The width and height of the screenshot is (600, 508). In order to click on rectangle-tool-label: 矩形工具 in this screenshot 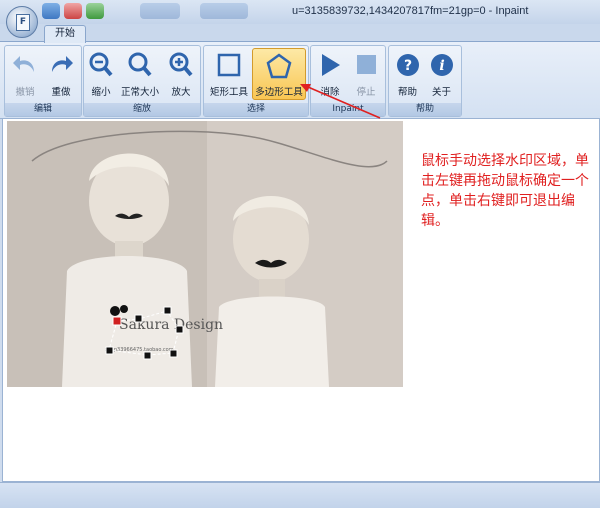, I will do `click(228, 92)`.